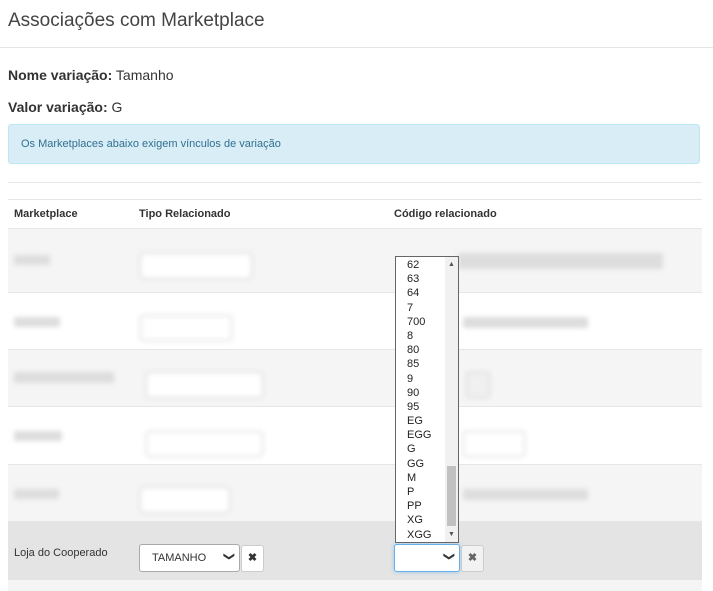  I want to click on dropdown-option: EGG, so click(419, 435).